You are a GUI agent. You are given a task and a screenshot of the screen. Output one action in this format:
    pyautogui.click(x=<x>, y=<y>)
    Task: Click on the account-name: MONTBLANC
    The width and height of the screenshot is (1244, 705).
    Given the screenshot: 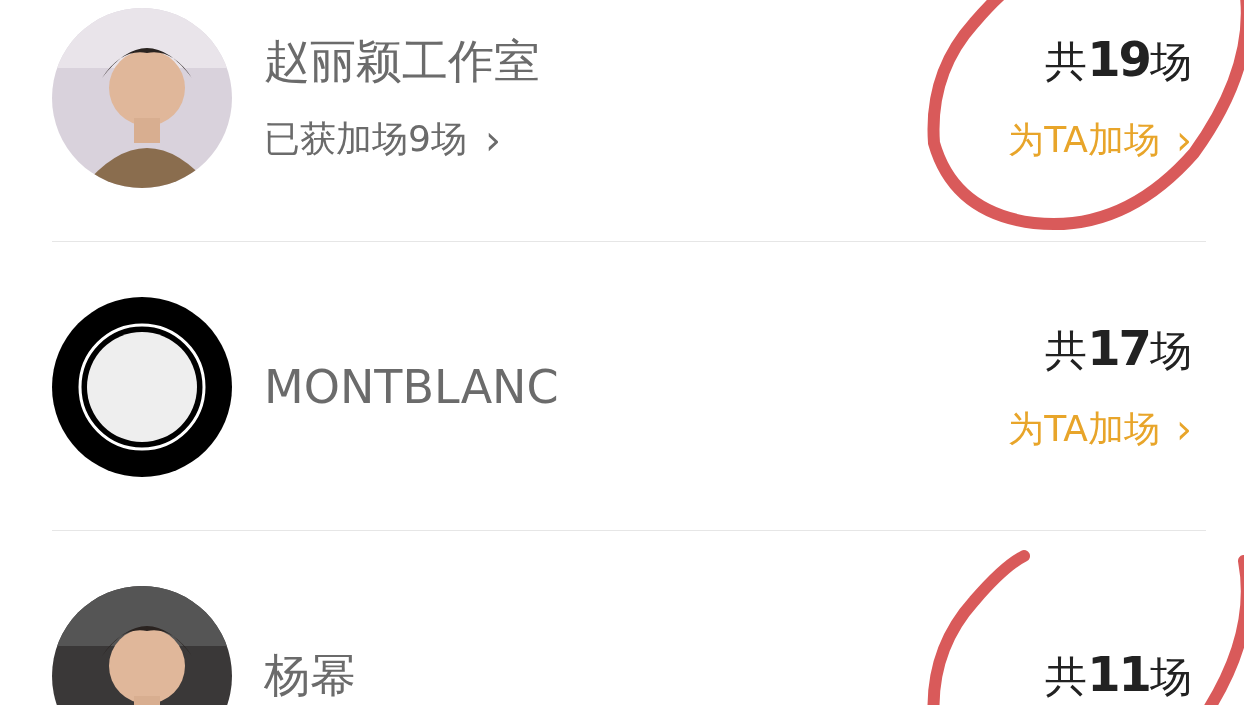 What is the action you would take?
    pyautogui.click(x=411, y=386)
    